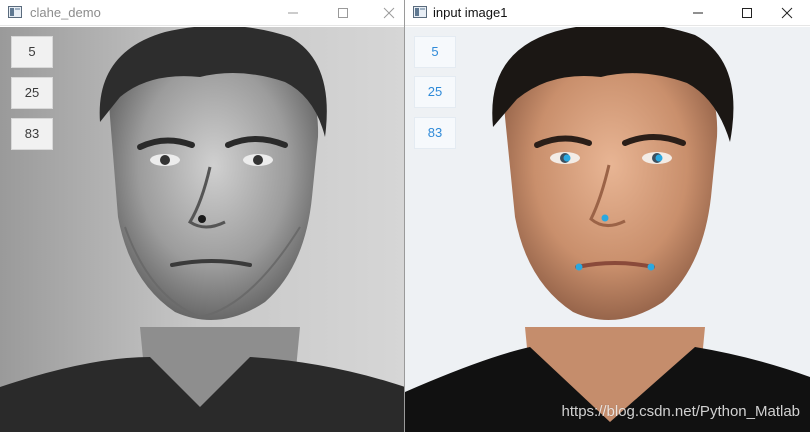  Describe the element at coordinates (680, 411) in the screenshot. I see `watermark-text: https://blog.csdn.net/Python_Matlab` at that location.